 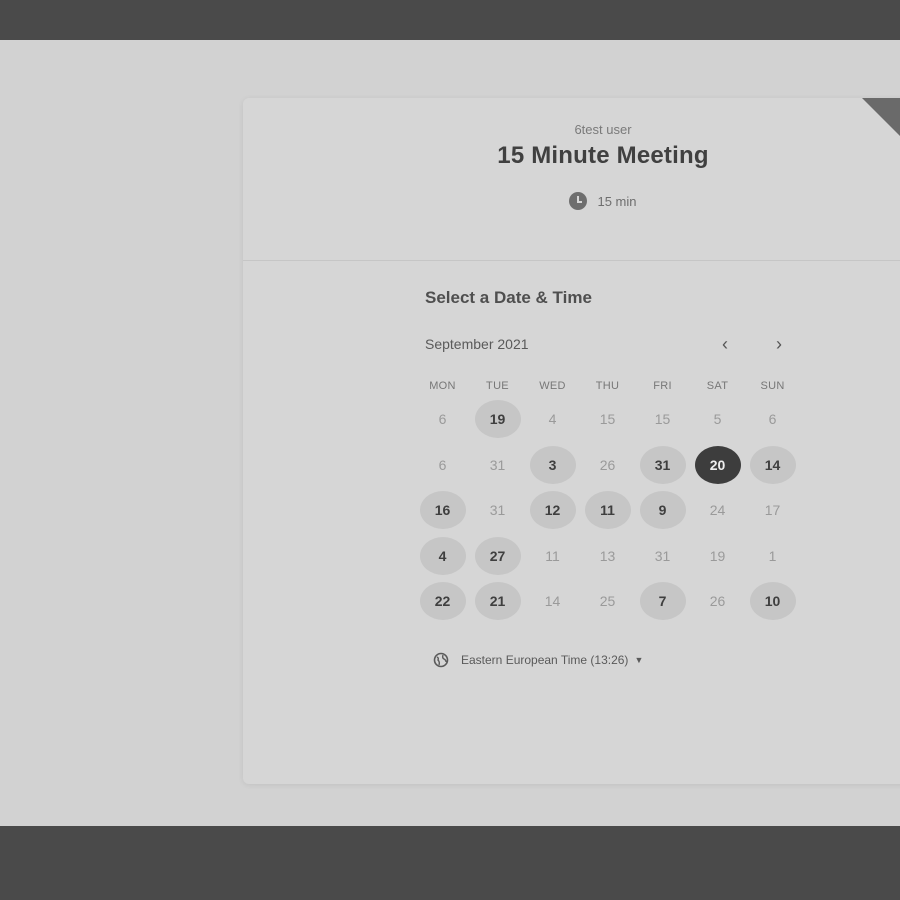 I want to click on calendar-cell: 21, so click(x=497, y=601).